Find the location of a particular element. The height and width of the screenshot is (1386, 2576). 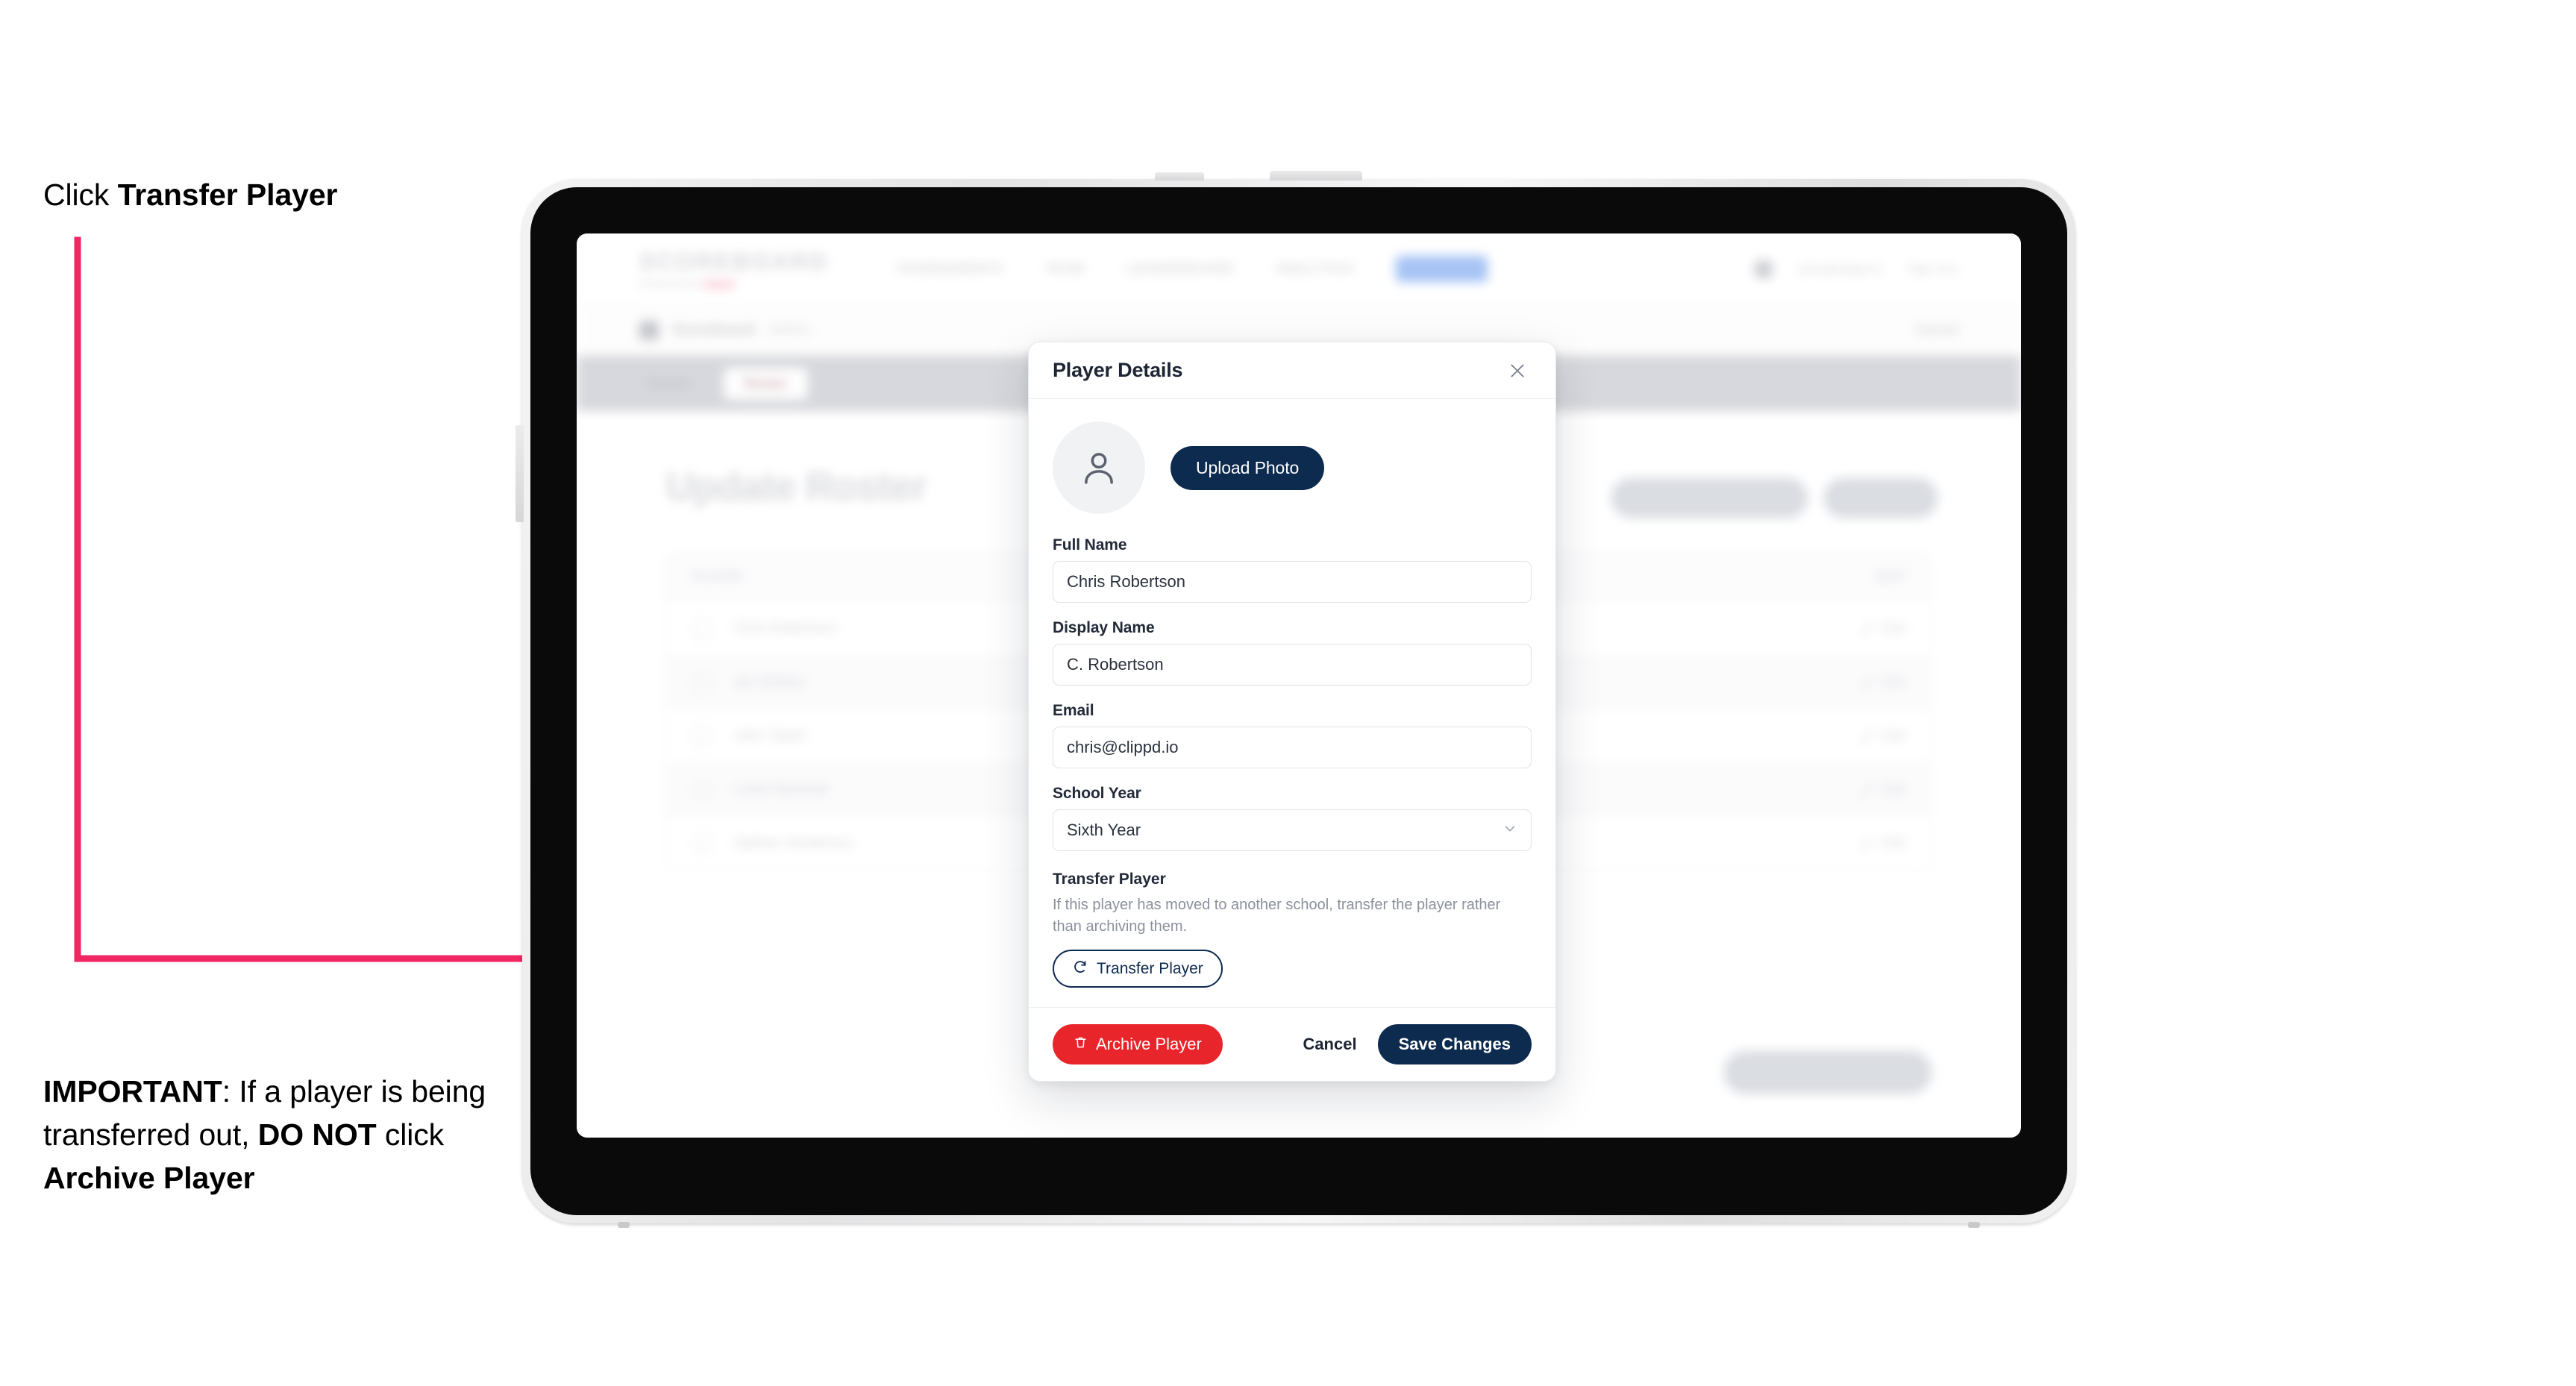

transfer-player-button-label: Transfer Player is located at coordinates (1150, 968).